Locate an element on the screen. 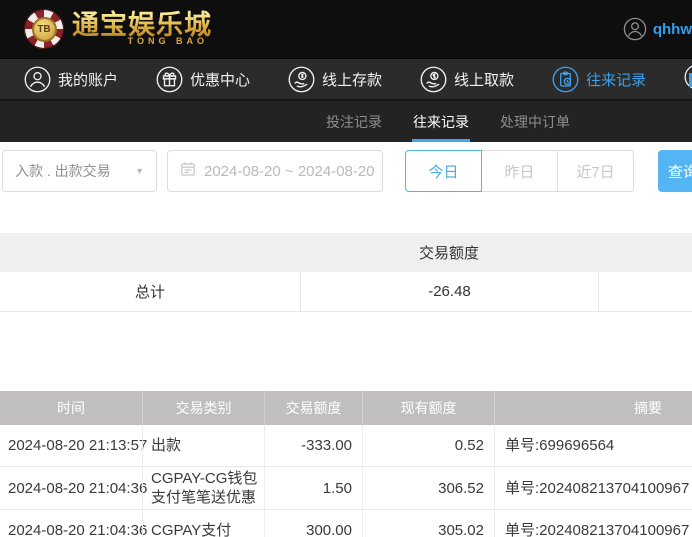 This screenshot has width=692, height=537. withdraw-icon is located at coordinates (433, 79).